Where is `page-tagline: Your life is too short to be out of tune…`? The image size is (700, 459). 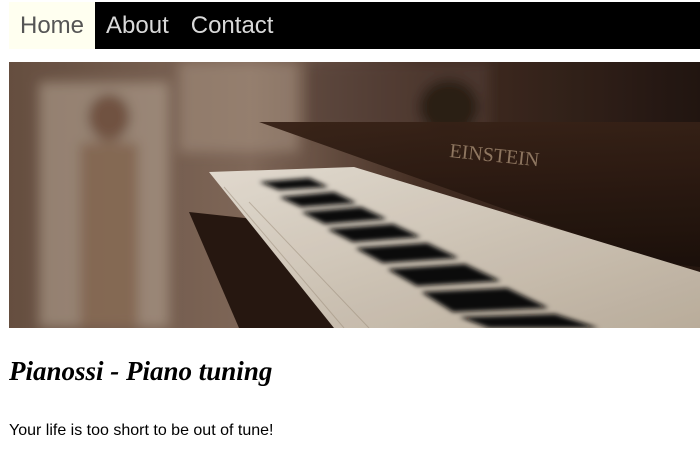
page-tagline: Your life is too short to be out of tune… is located at coordinates (141, 430).